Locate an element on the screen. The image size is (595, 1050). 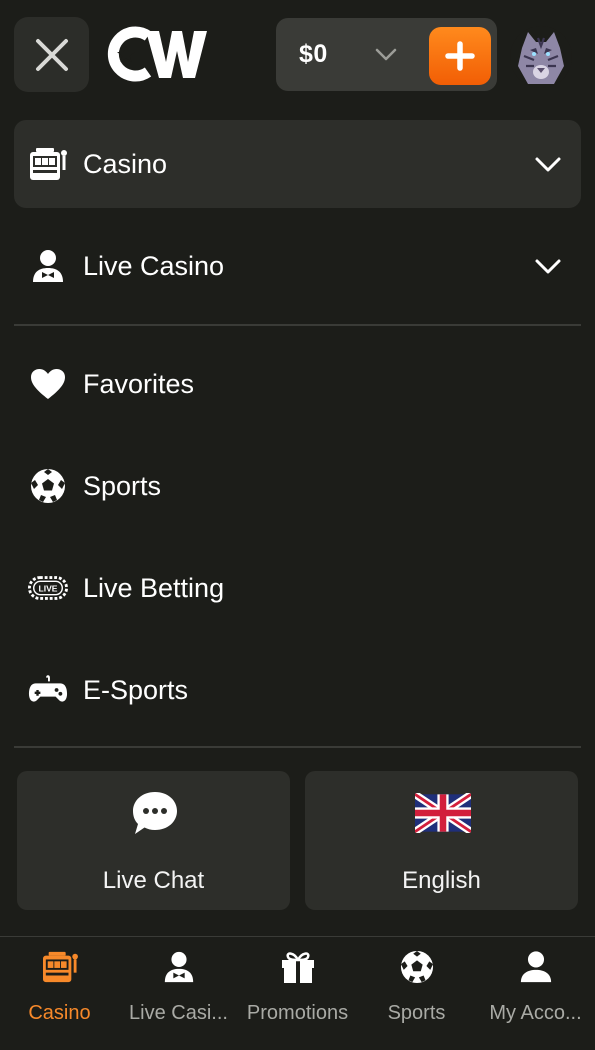
menu-label-casino: Casino is located at coordinates (125, 163).